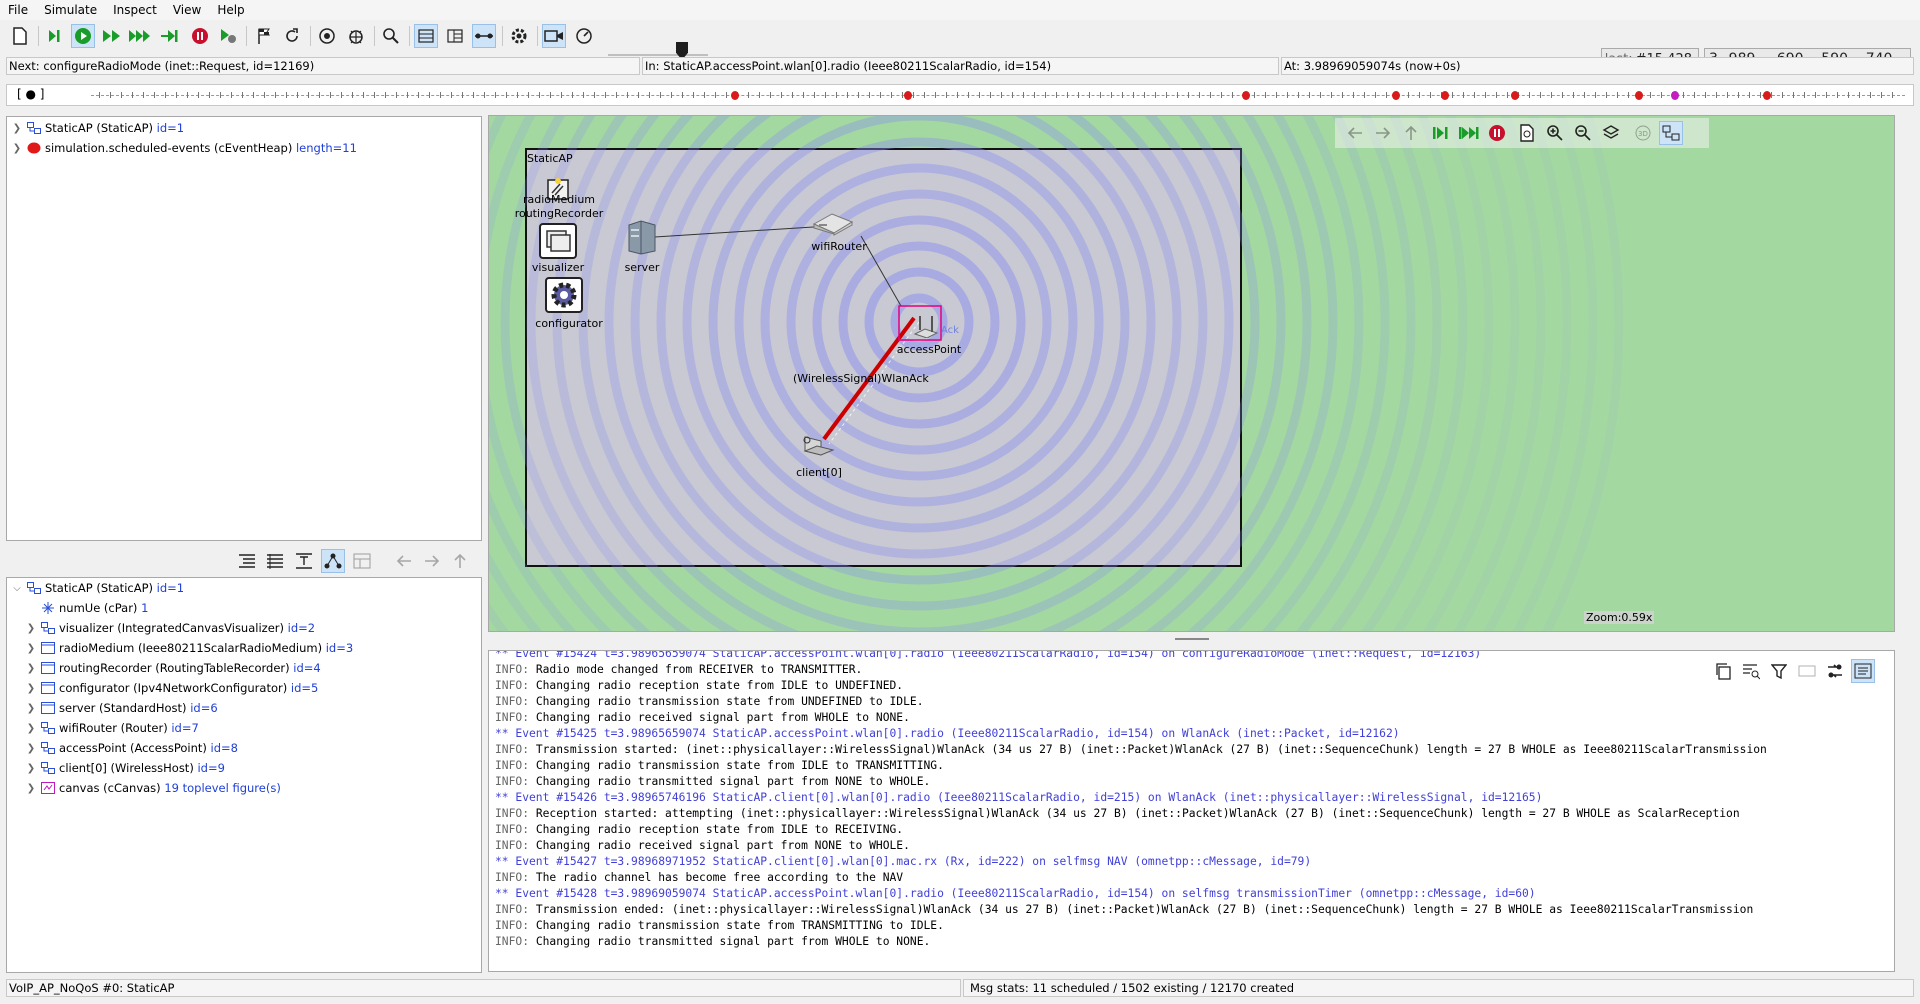 The image size is (1920, 1004). I want to click on module-icon, so click(48, 648).